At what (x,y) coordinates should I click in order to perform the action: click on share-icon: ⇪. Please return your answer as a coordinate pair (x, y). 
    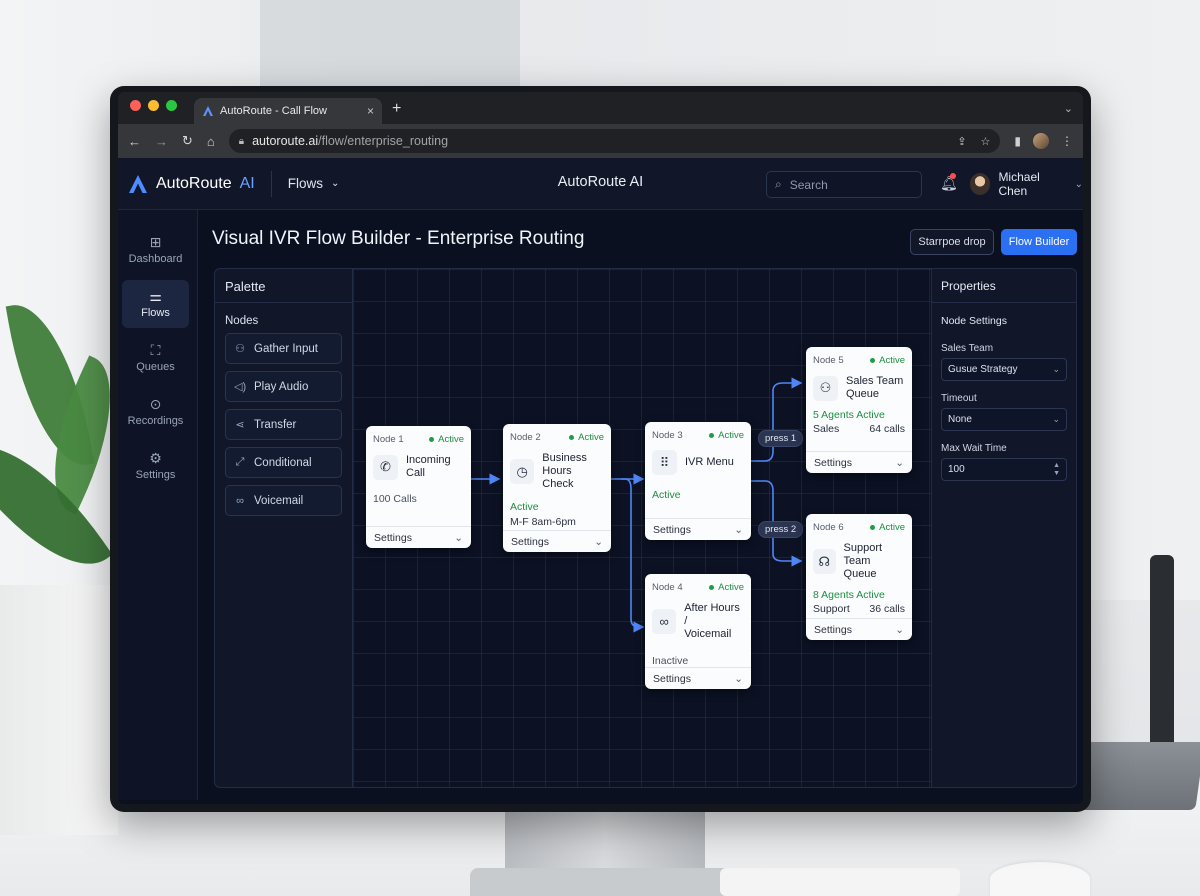
    Looking at the image, I should click on (961, 141).